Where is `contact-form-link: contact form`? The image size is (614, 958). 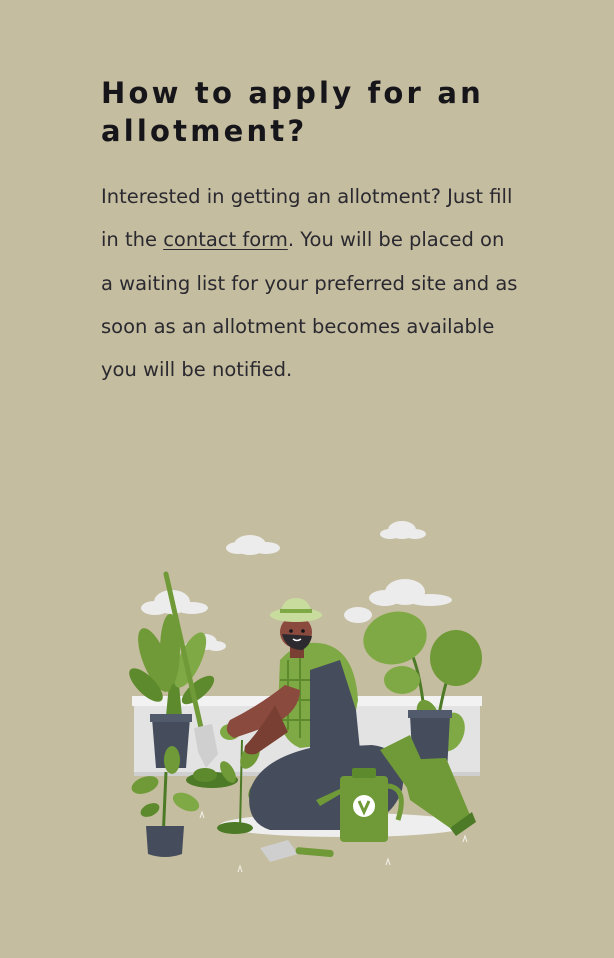 contact-form-link: contact form is located at coordinates (225, 239).